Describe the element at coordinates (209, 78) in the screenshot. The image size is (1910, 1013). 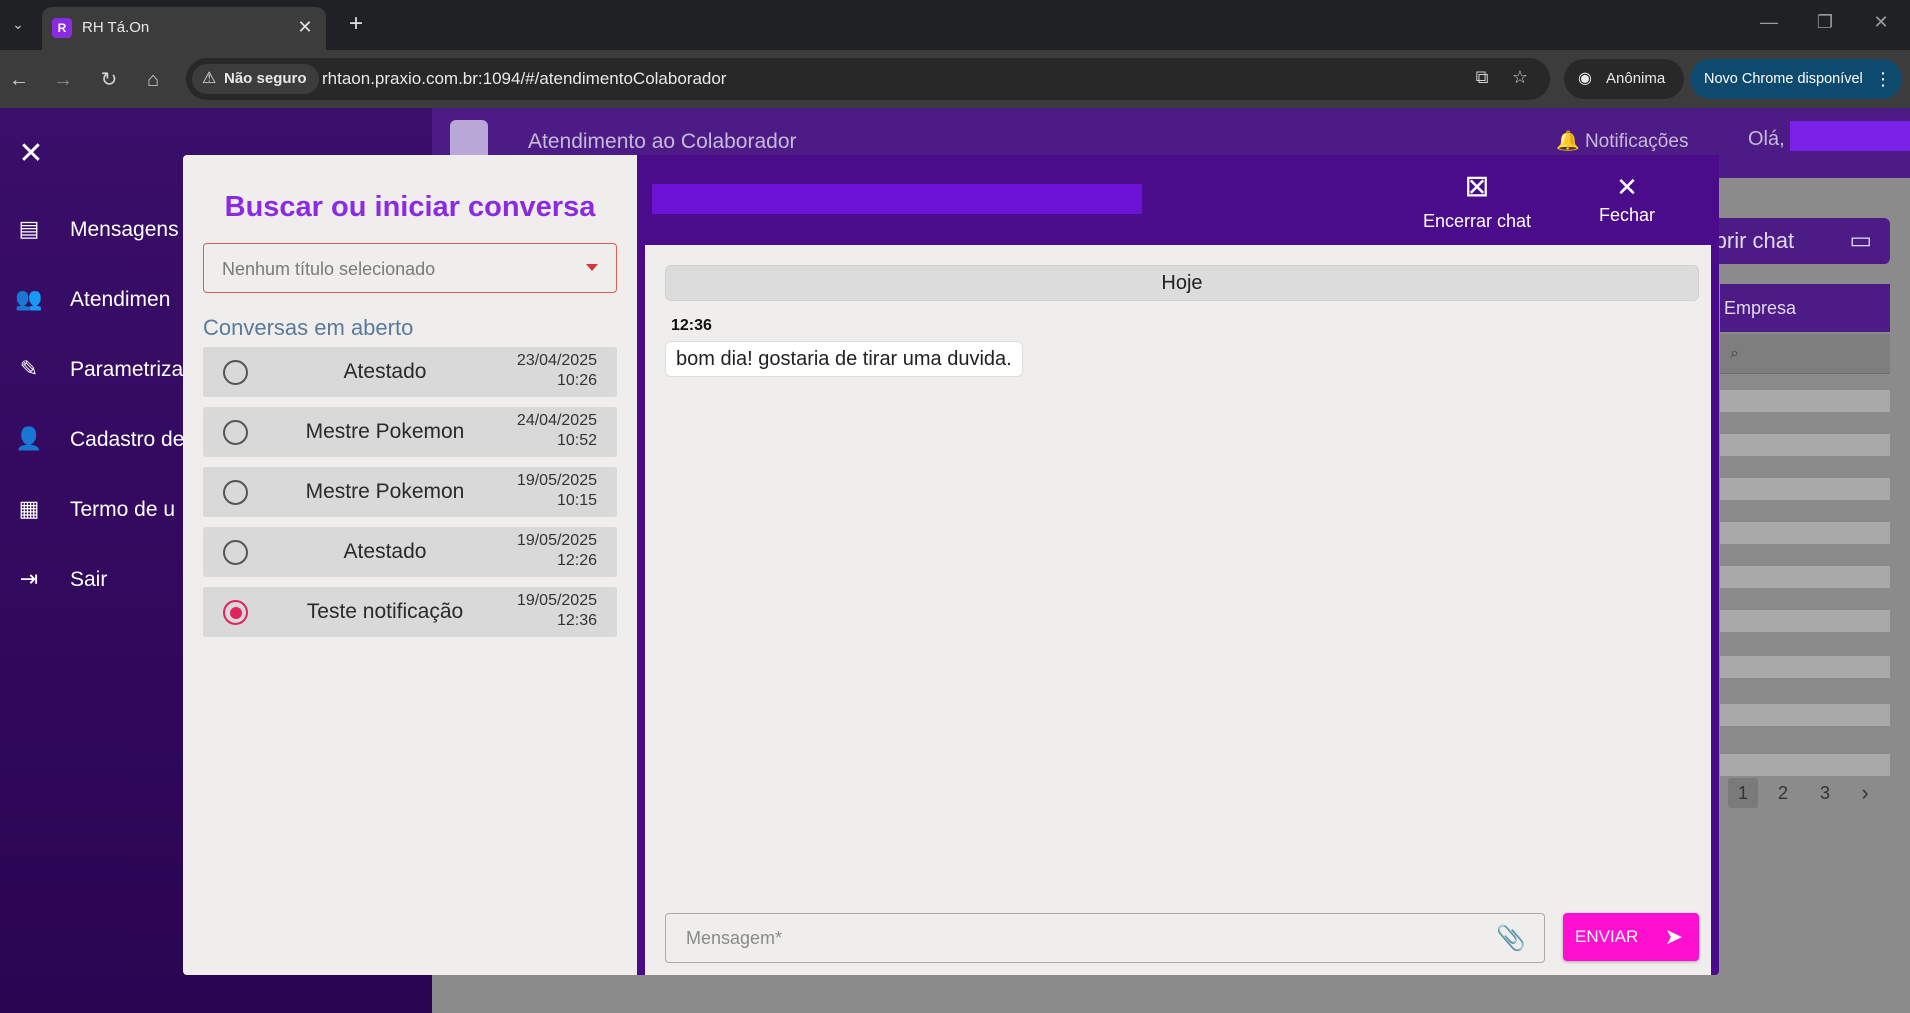
I see `warning-icon: ⚠` at that location.